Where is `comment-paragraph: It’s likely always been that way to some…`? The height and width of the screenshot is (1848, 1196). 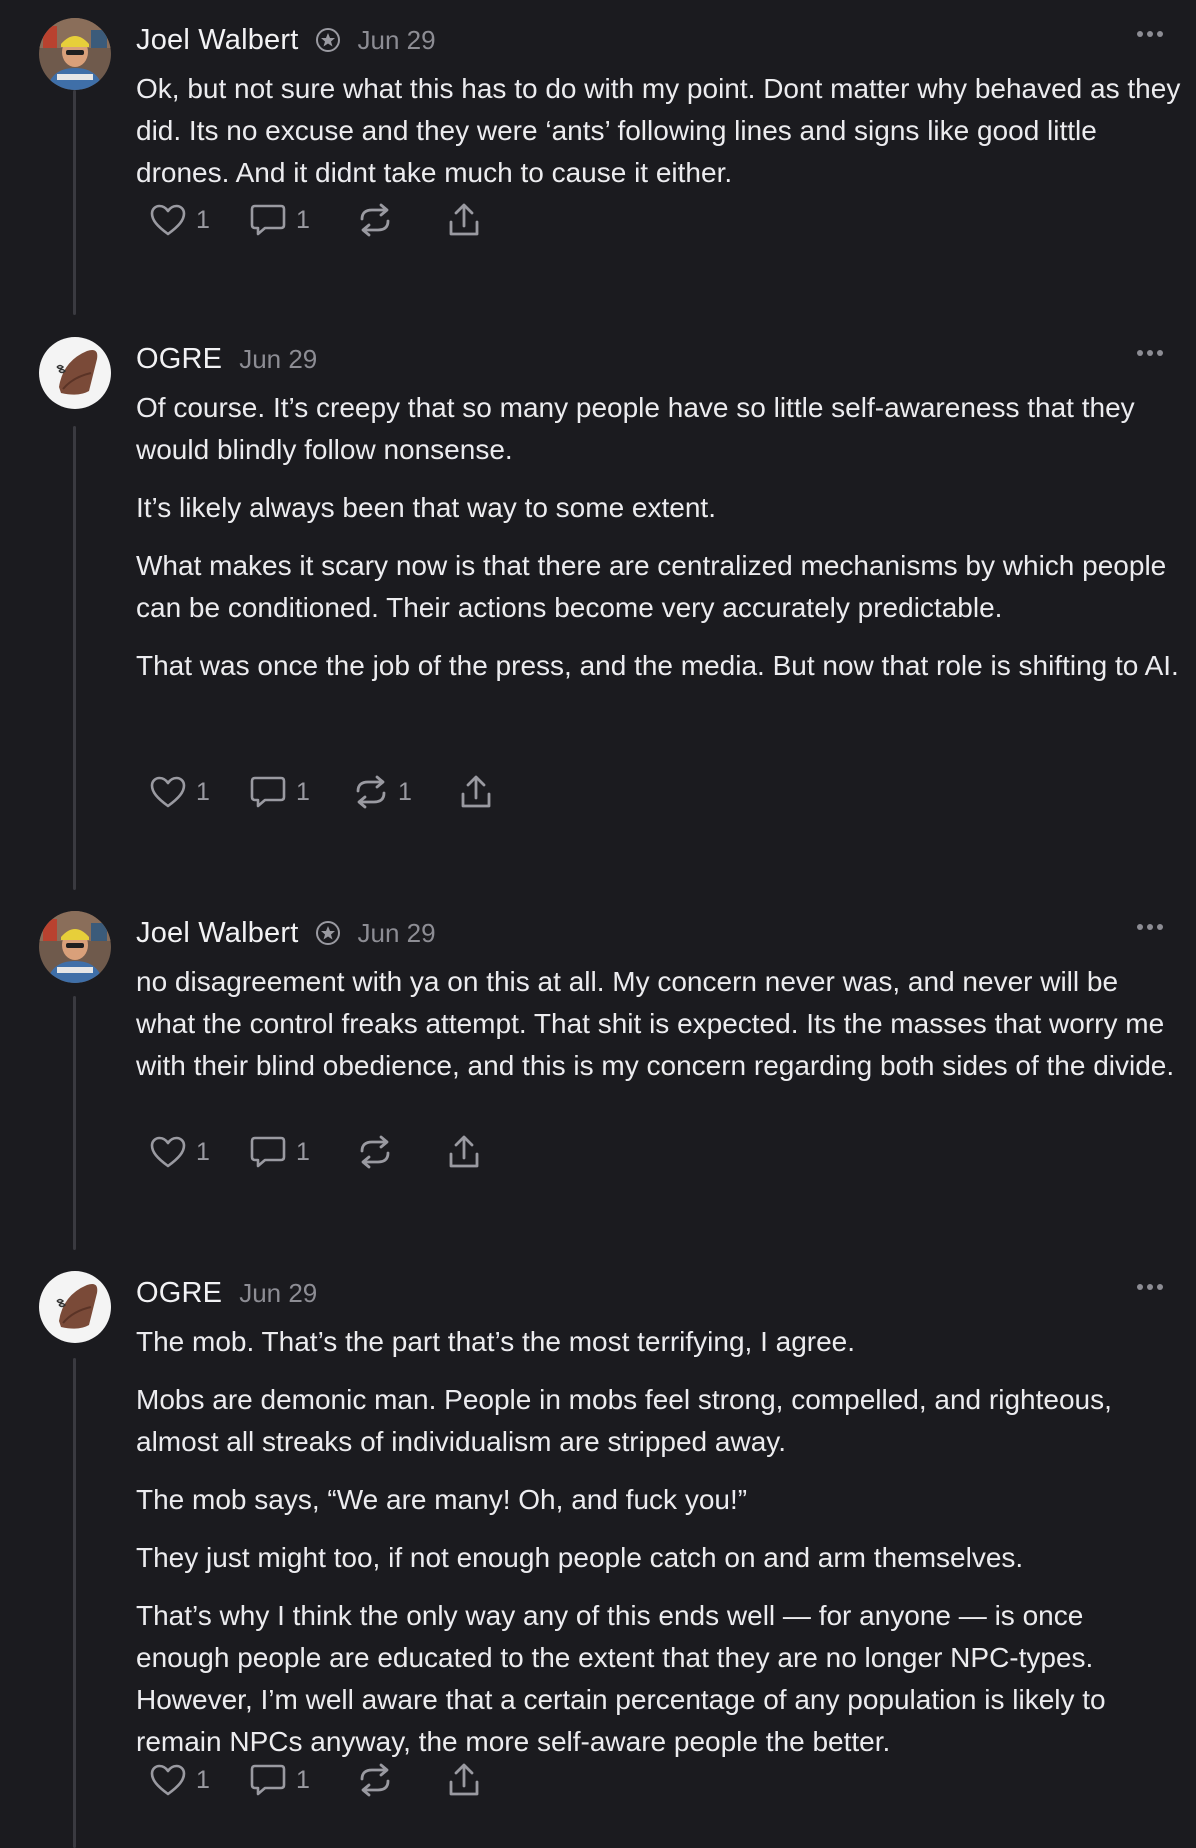 comment-paragraph: It’s likely always been that way to some… is located at coordinates (426, 507).